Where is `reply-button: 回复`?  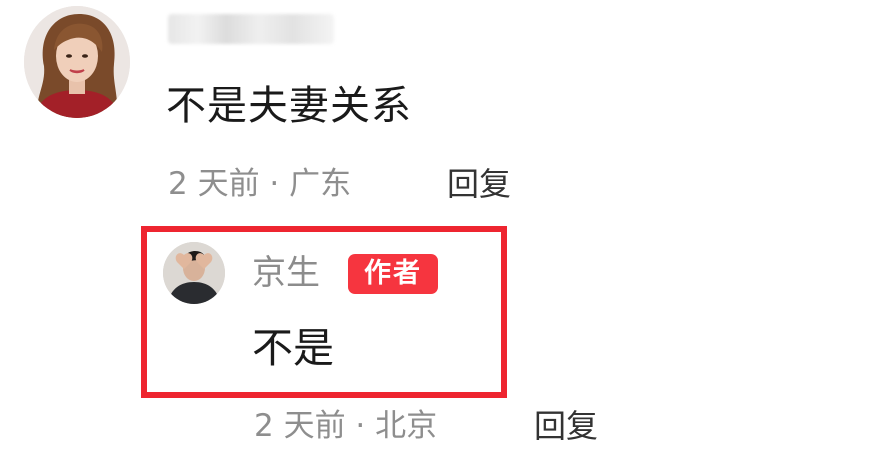
reply-button: 回复 is located at coordinates (479, 184).